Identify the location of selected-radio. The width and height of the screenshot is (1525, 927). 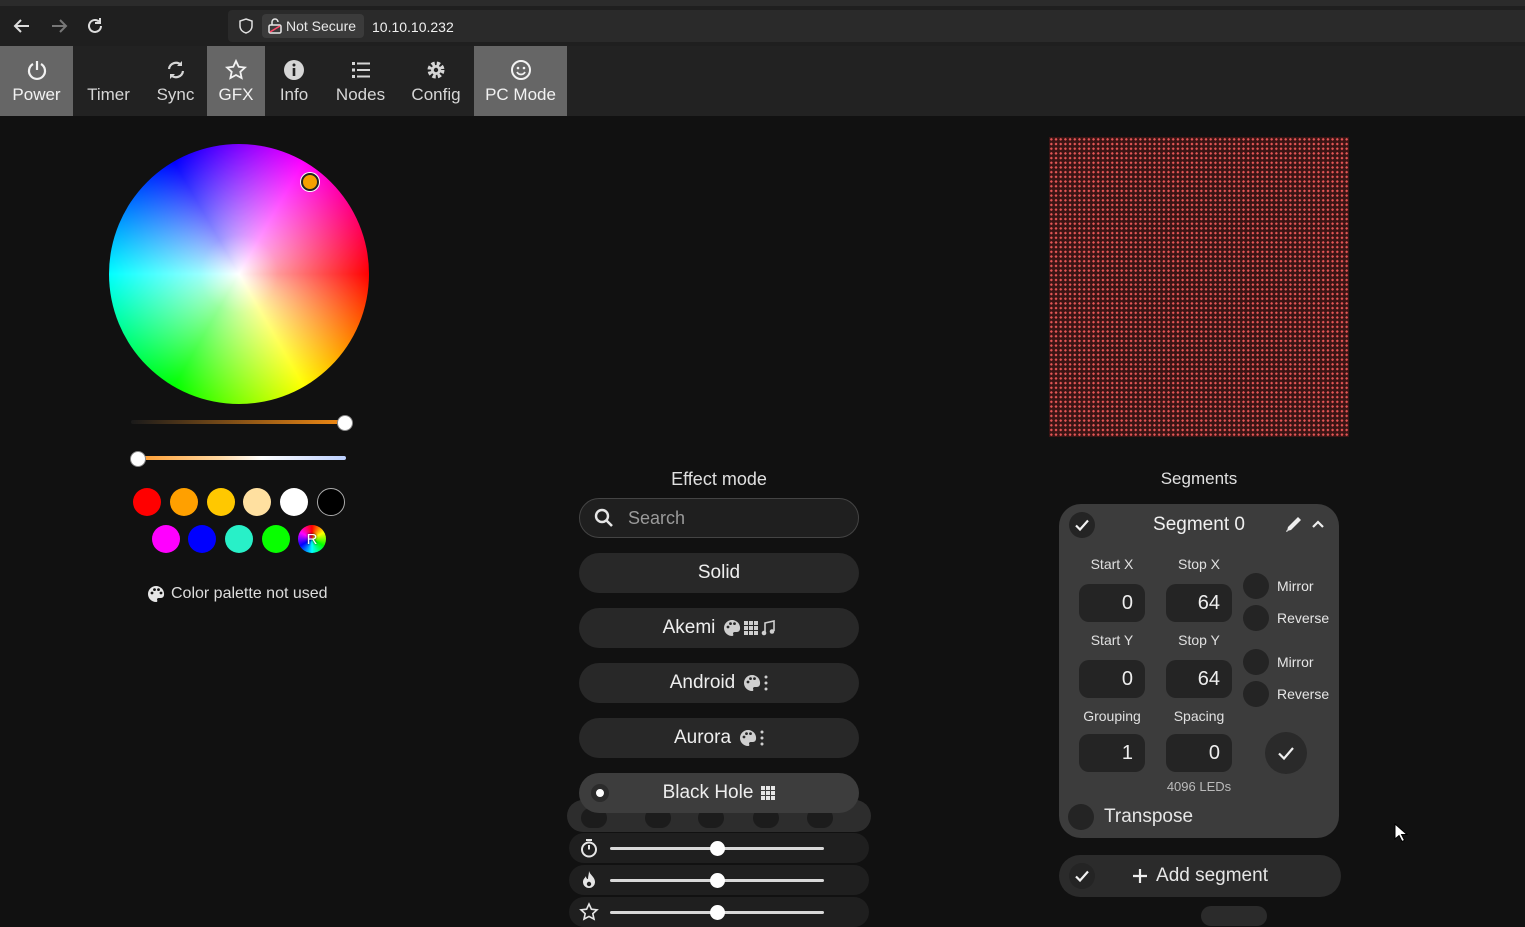
(600, 793).